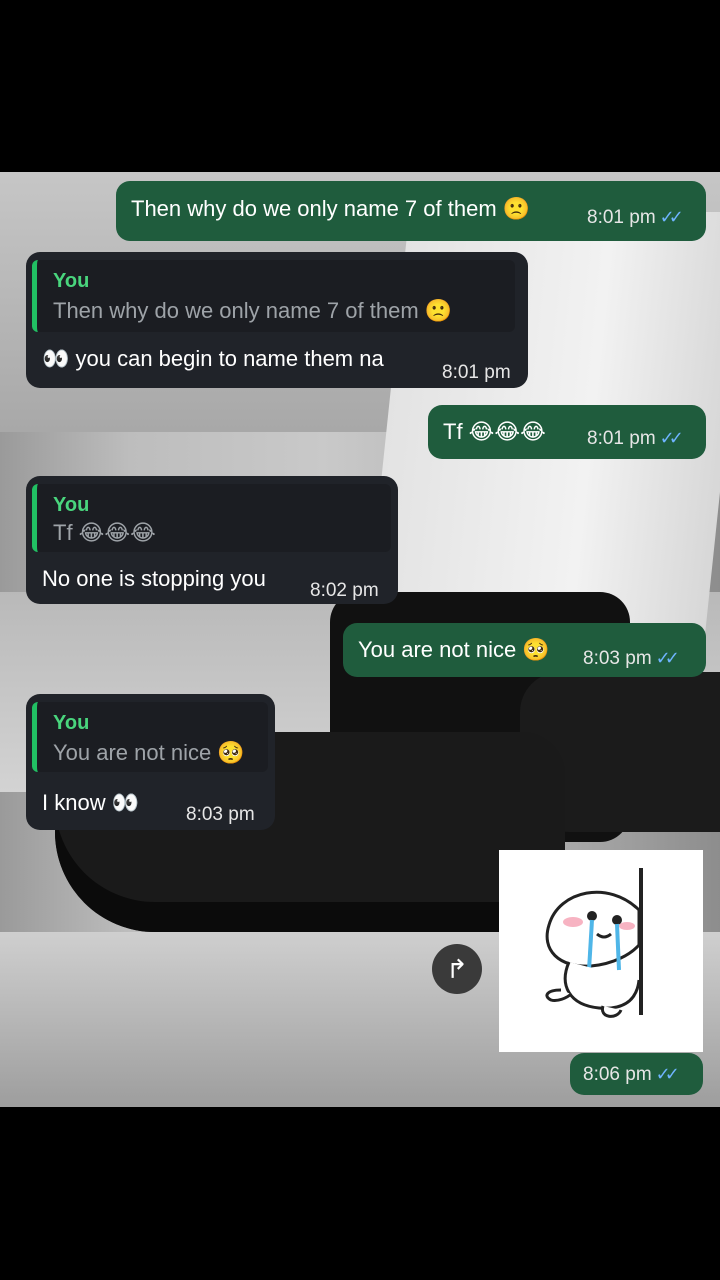  What do you see at coordinates (154, 578) in the screenshot?
I see `message-text: No one is stopping you` at bounding box center [154, 578].